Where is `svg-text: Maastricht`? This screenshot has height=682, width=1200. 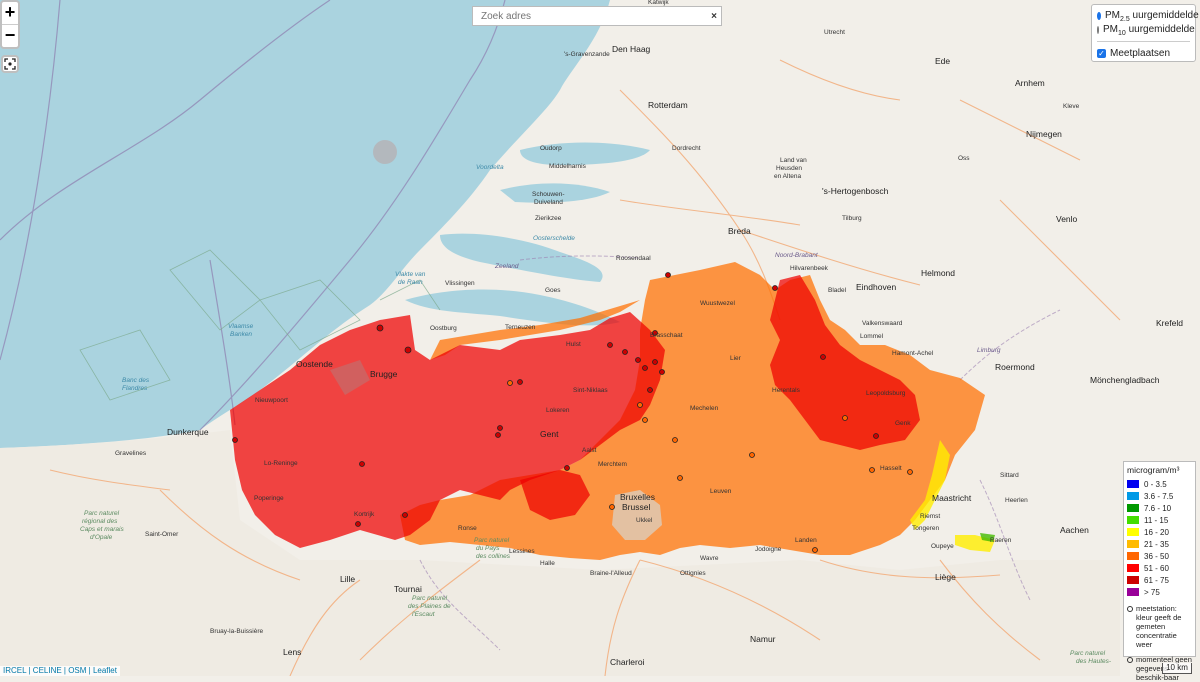
svg-text: Maastricht is located at coordinates (952, 498).